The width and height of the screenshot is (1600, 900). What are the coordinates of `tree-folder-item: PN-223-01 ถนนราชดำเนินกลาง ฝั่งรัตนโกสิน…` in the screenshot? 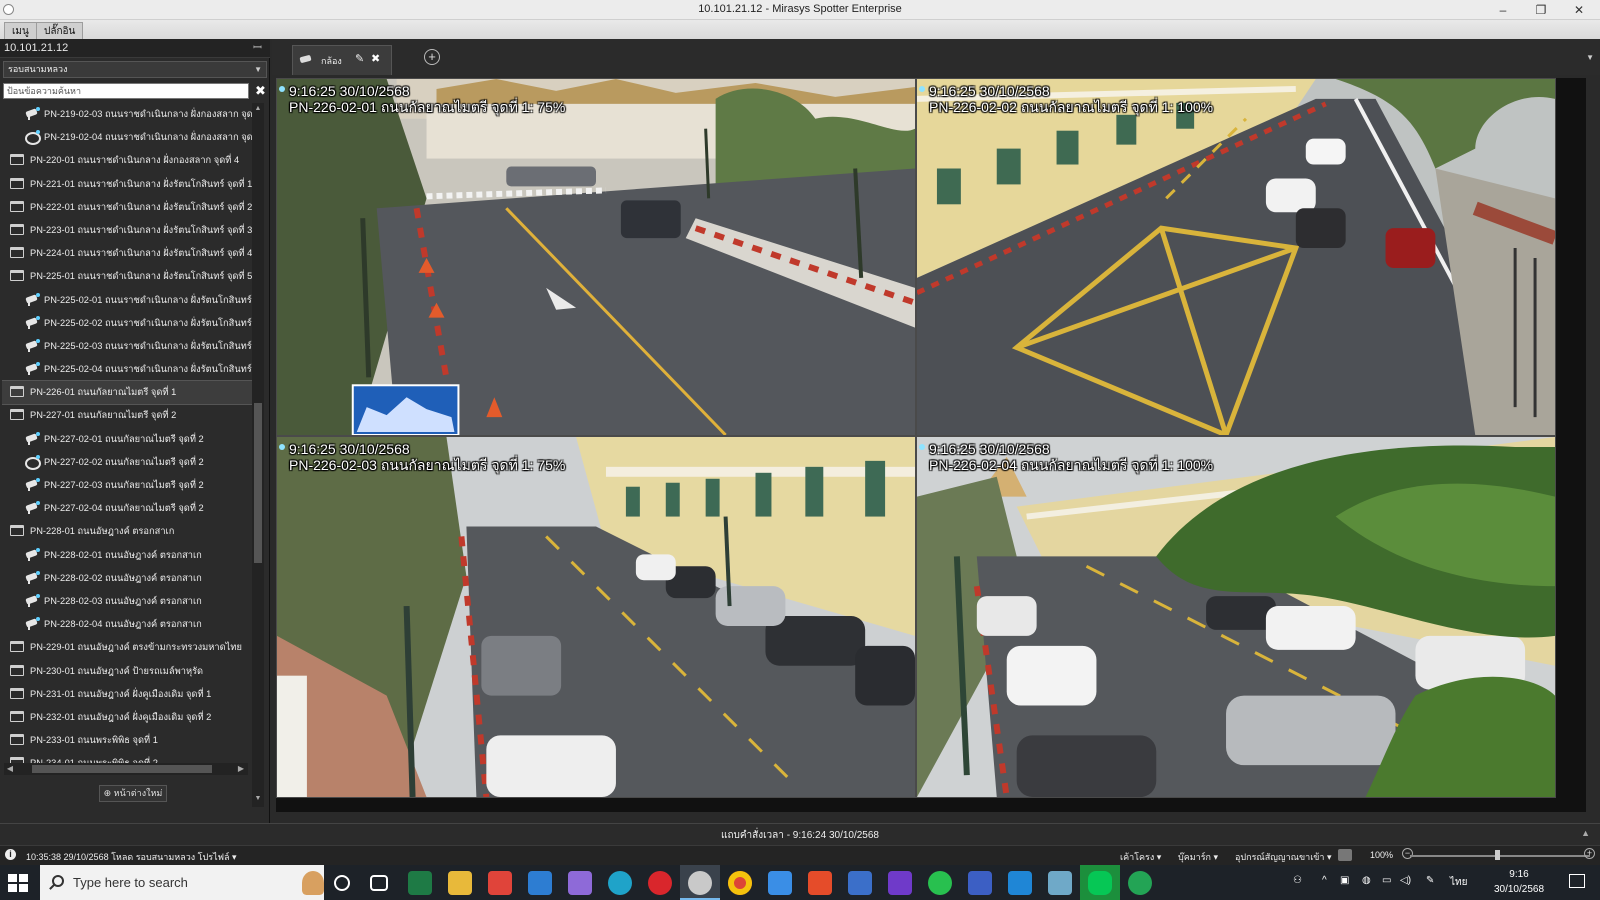 It's located at (127, 230).